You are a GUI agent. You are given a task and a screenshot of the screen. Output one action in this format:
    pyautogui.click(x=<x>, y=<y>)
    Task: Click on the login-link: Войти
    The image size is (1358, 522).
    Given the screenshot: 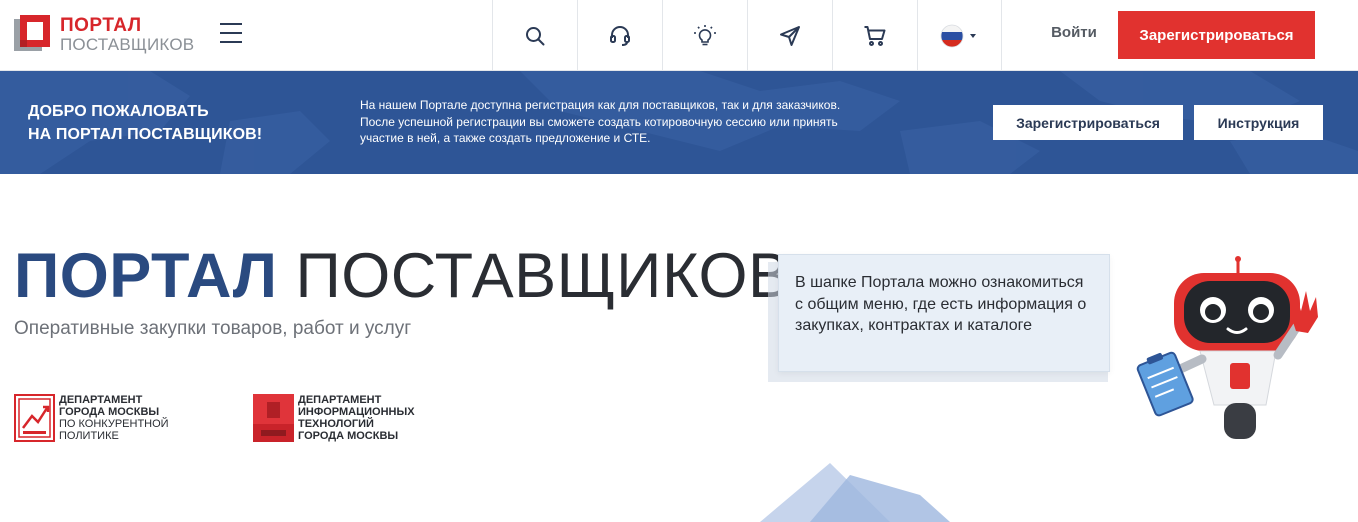 What is the action you would take?
    pyautogui.click(x=1074, y=35)
    